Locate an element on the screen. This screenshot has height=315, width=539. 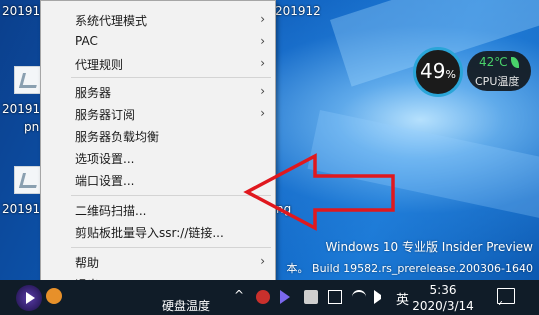
menu-item-load-balance: 服务器负载均衡 is located at coordinates (158, 136).